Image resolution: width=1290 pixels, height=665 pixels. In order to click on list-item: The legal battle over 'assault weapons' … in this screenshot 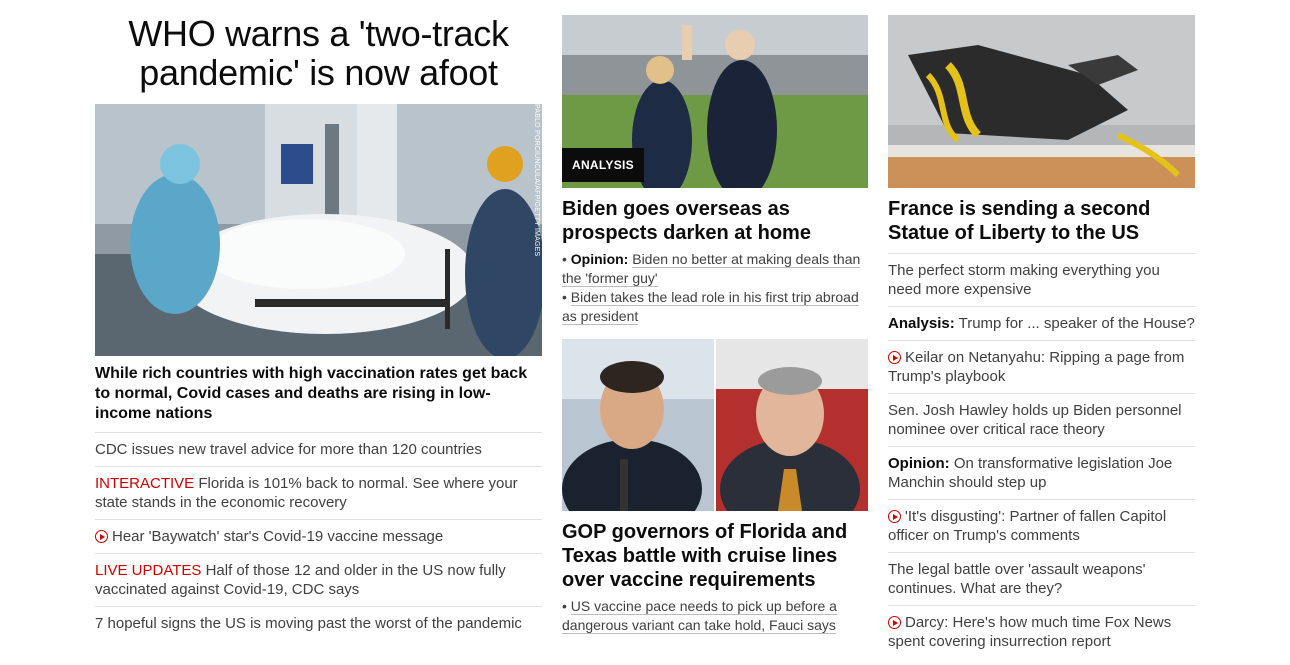, I will do `click(1041, 578)`.